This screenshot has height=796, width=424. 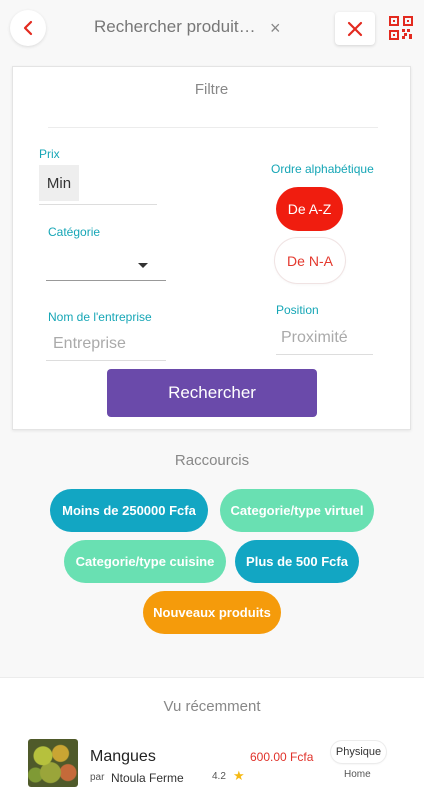 I want to click on top-bar: Rechercher produits ... ×, so click(x=212, y=29).